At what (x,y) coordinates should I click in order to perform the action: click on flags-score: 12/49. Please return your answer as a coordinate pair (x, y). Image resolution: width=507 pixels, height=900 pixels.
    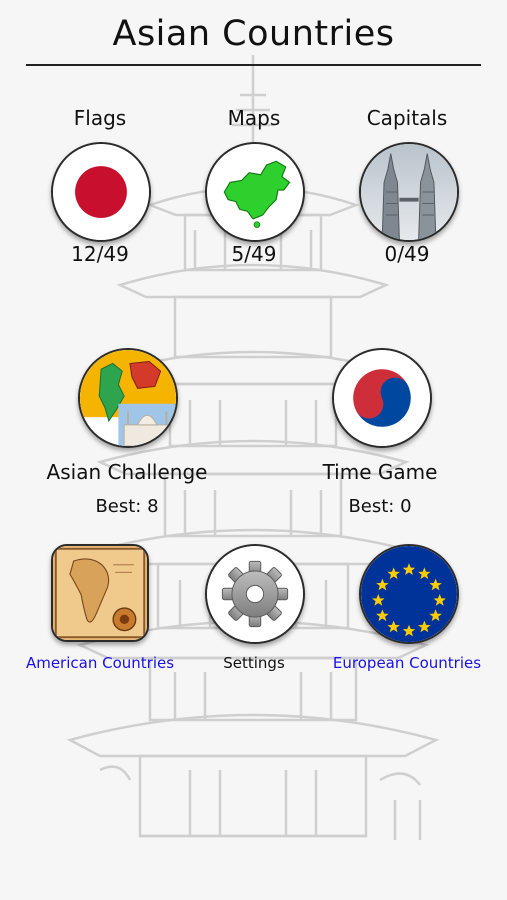
    Looking at the image, I should click on (100, 254).